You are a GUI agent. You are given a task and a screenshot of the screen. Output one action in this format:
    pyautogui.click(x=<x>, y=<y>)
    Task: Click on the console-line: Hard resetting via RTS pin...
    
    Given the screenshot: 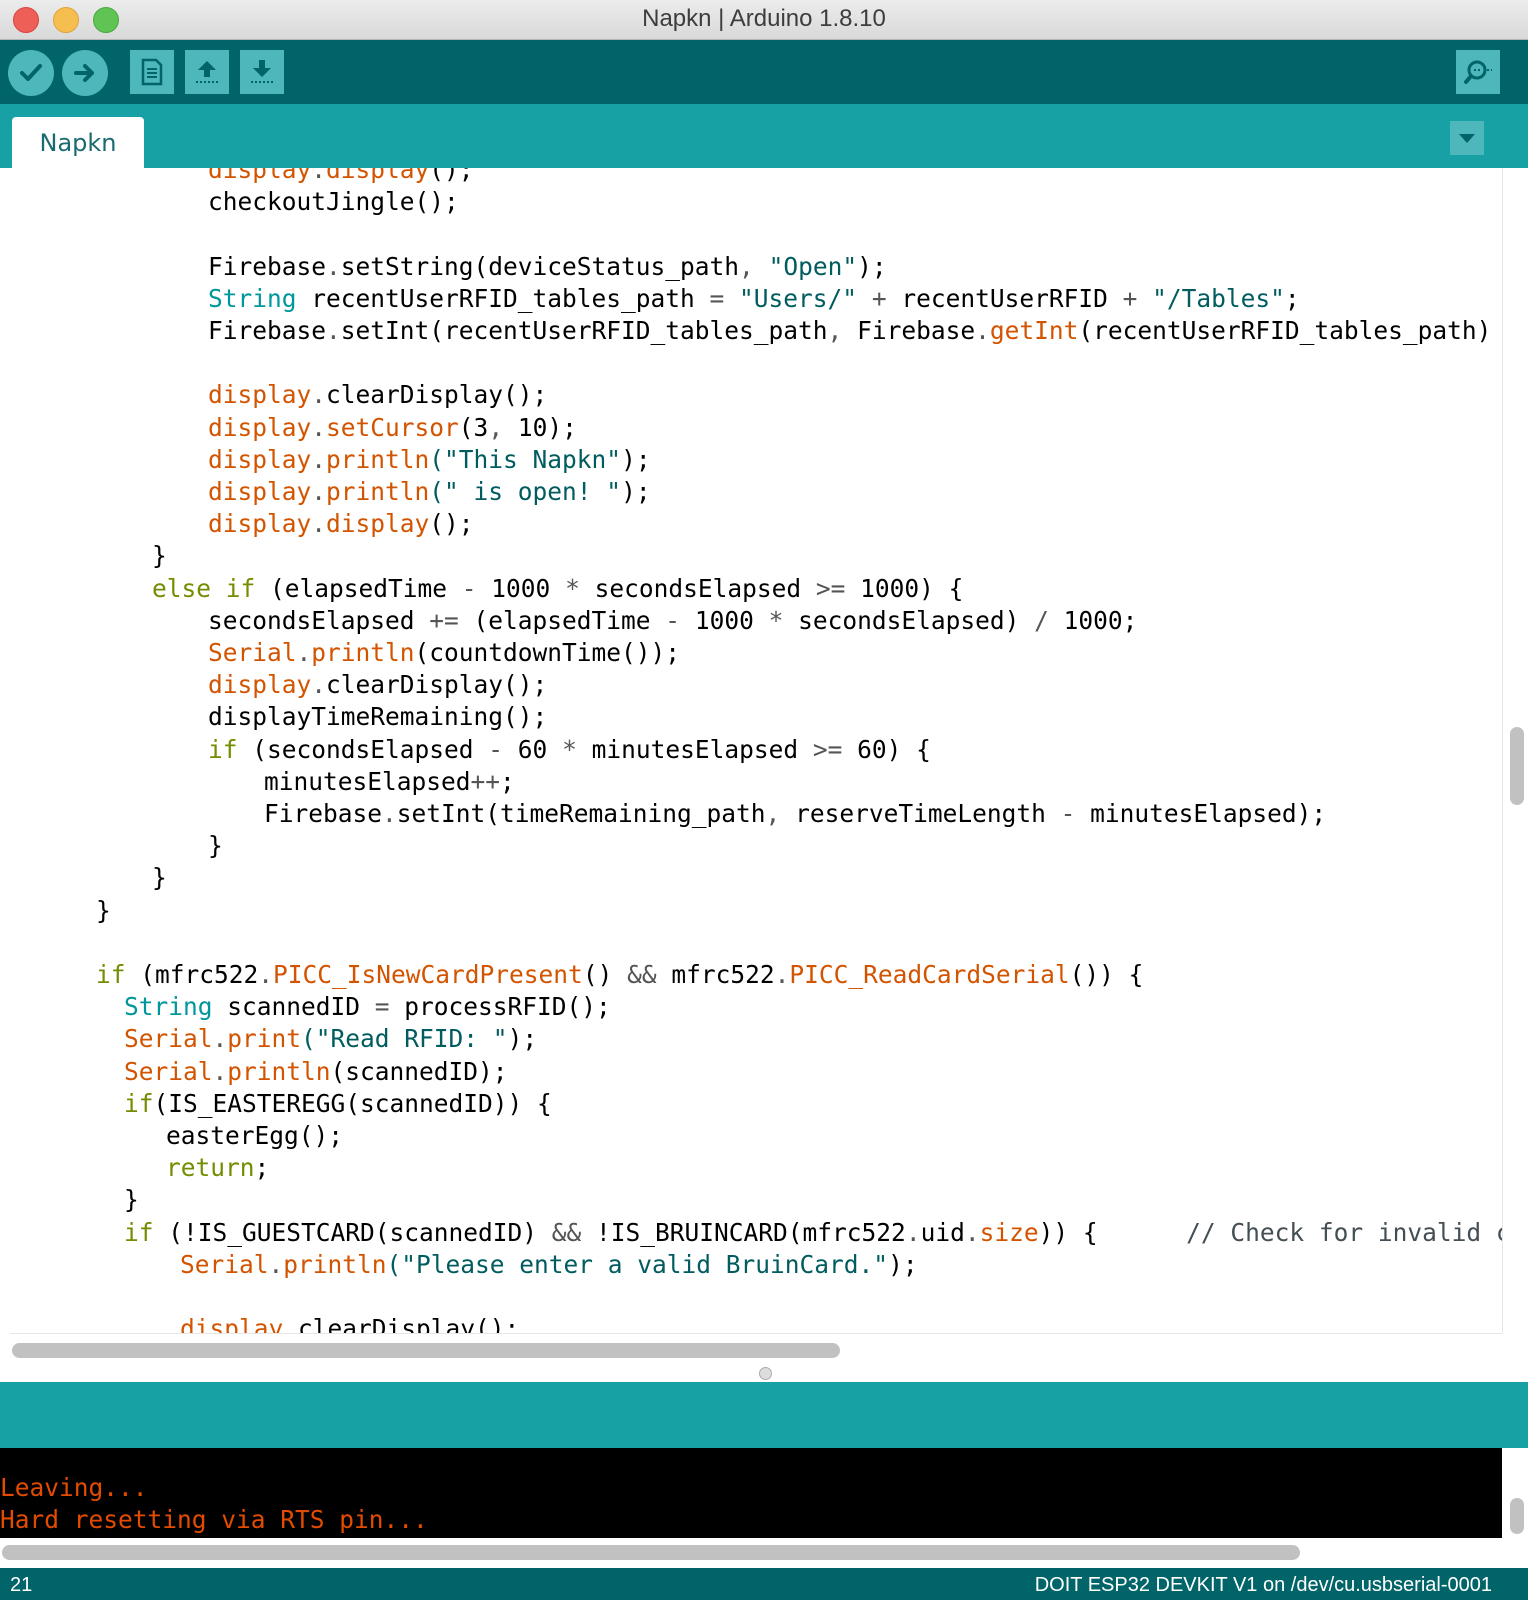 What is the action you would take?
    pyautogui.click(x=214, y=1519)
    